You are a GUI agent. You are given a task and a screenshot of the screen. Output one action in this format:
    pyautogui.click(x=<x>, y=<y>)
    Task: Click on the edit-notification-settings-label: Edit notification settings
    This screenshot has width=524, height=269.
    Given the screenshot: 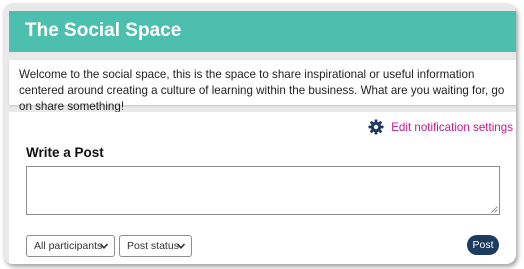 What is the action you would take?
    pyautogui.click(x=452, y=127)
    